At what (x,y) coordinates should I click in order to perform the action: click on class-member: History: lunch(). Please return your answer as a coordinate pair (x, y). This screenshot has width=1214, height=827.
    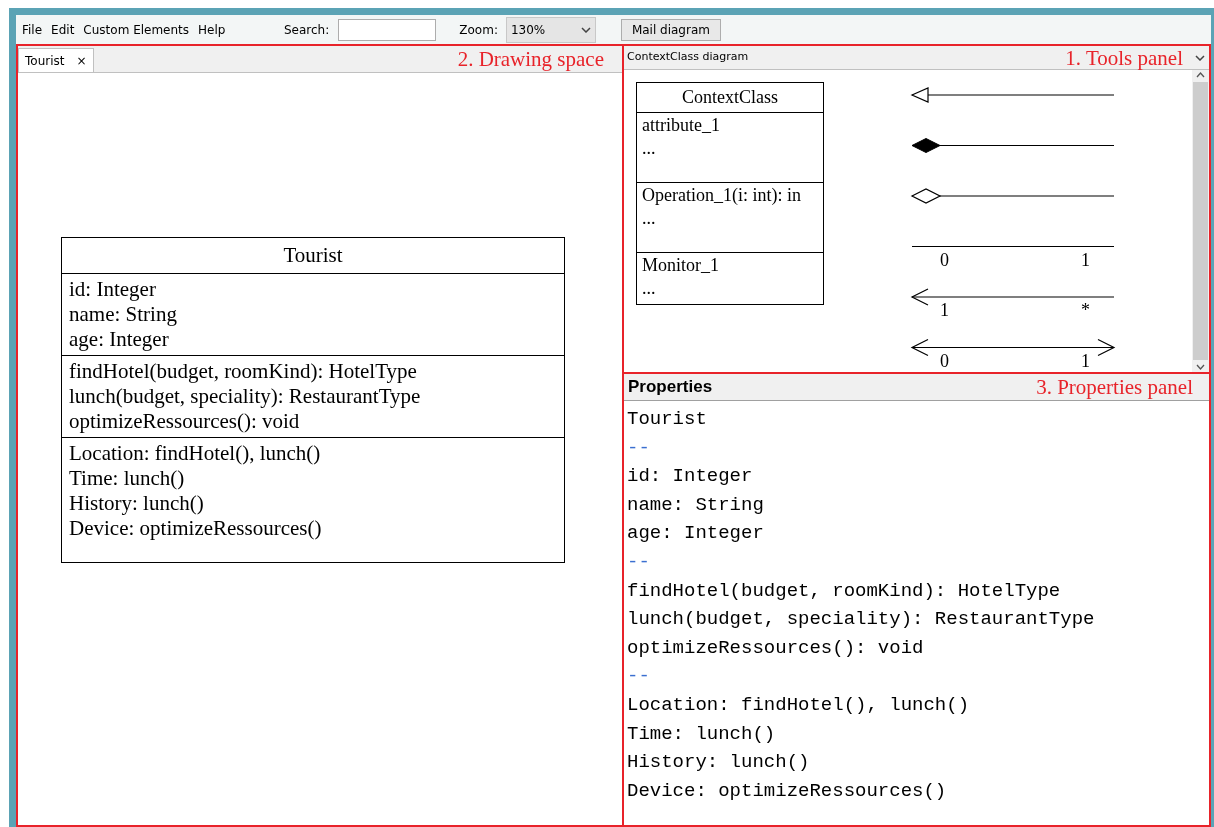
    Looking at the image, I should click on (136, 503).